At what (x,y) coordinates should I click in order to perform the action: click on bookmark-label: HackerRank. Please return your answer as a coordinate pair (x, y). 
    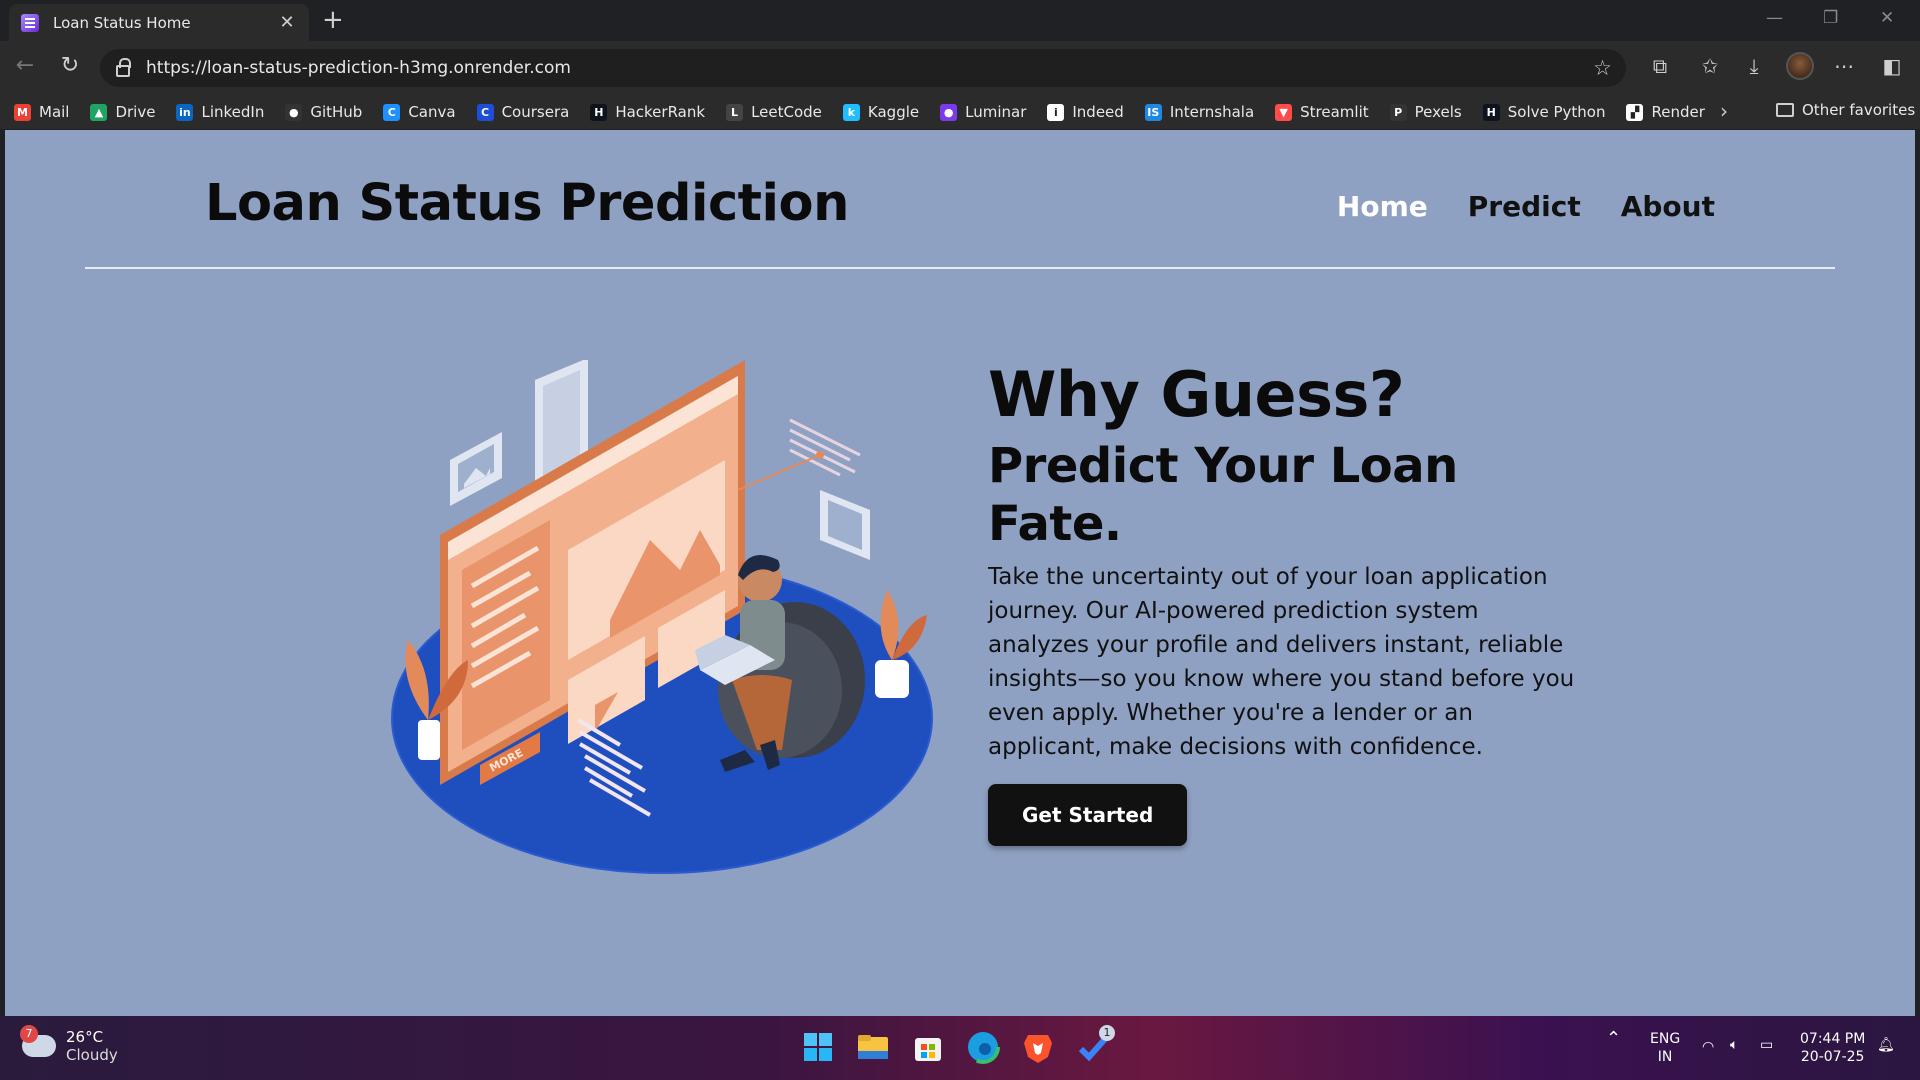
    Looking at the image, I should click on (660, 112).